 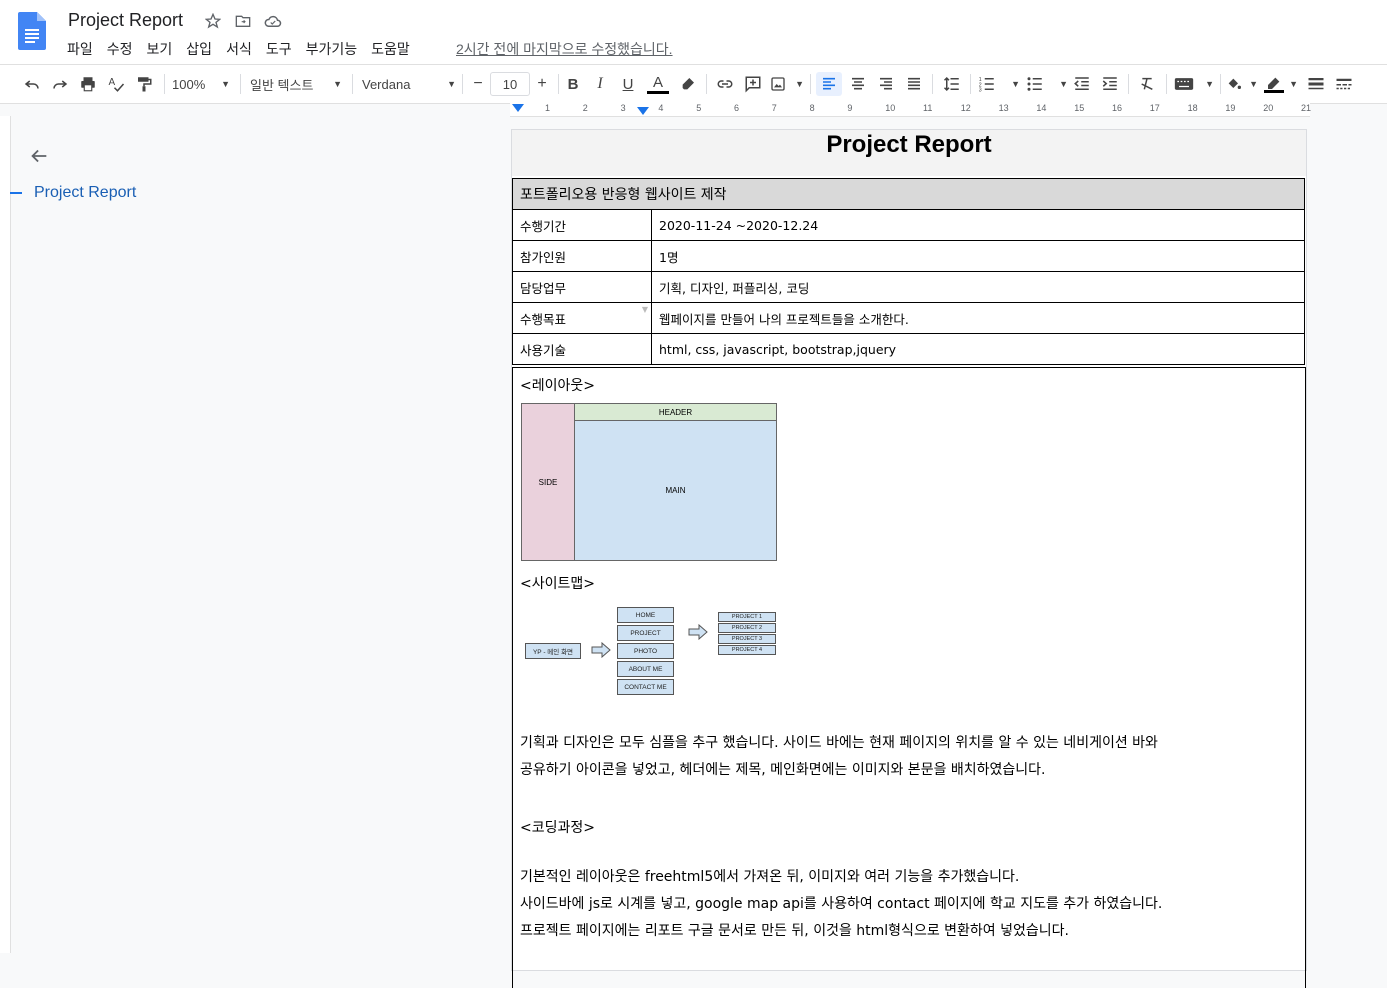 What do you see at coordinates (1194, 84) in the screenshot?
I see `input-tools-icon: ▼` at bounding box center [1194, 84].